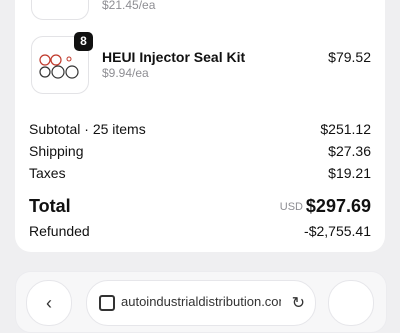 The height and width of the screenshot is (333, 400). I want to click on previous-item-unit-price: $21.45/ea, so click(129, 6).